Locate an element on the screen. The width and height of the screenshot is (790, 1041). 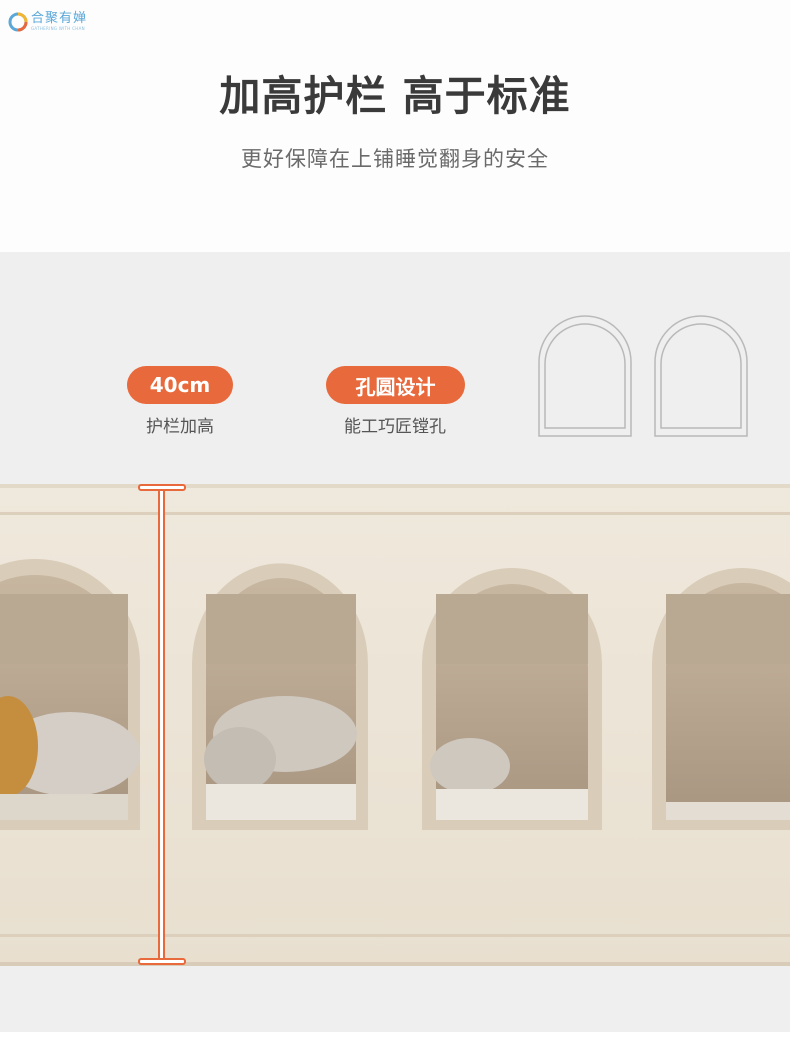
arch-design-badge: 孔圆设计 is located at coordinates (395, 385).